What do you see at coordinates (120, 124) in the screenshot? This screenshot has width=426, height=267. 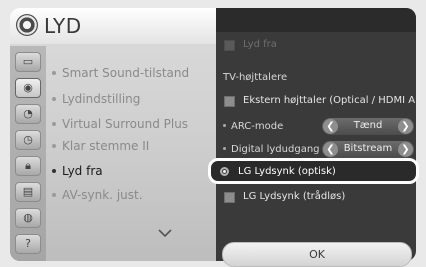 I see `menu-item-virtual-surround: Virtual Surround Plus` at bounding box center [120, 124].